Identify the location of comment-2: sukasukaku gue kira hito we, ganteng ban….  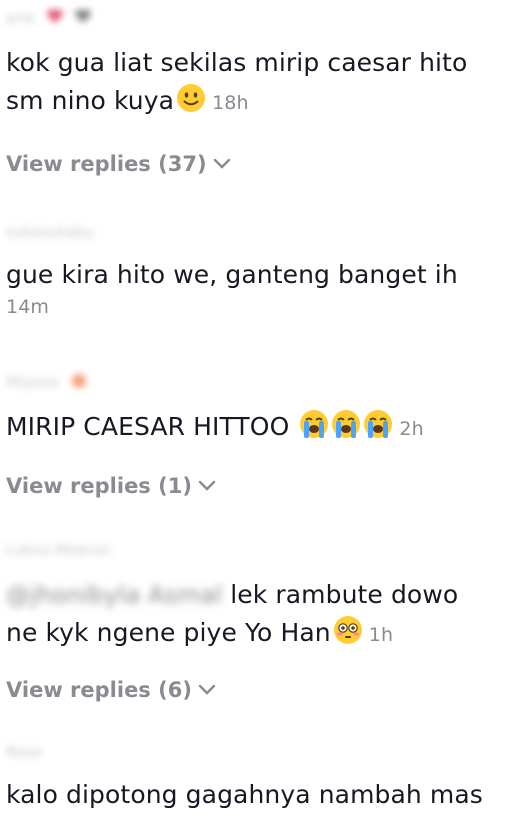
(257, 271).